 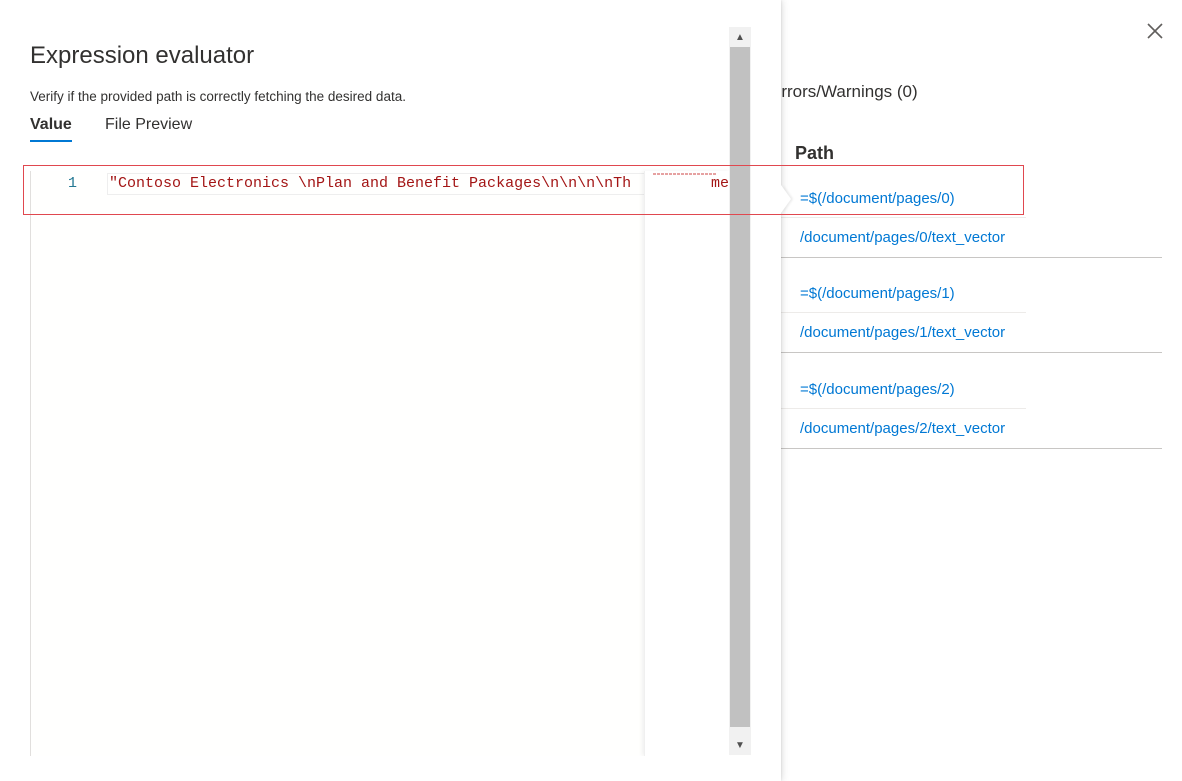 I want to click on scroll-up-icon: ▲, so click(x=740, y=37).